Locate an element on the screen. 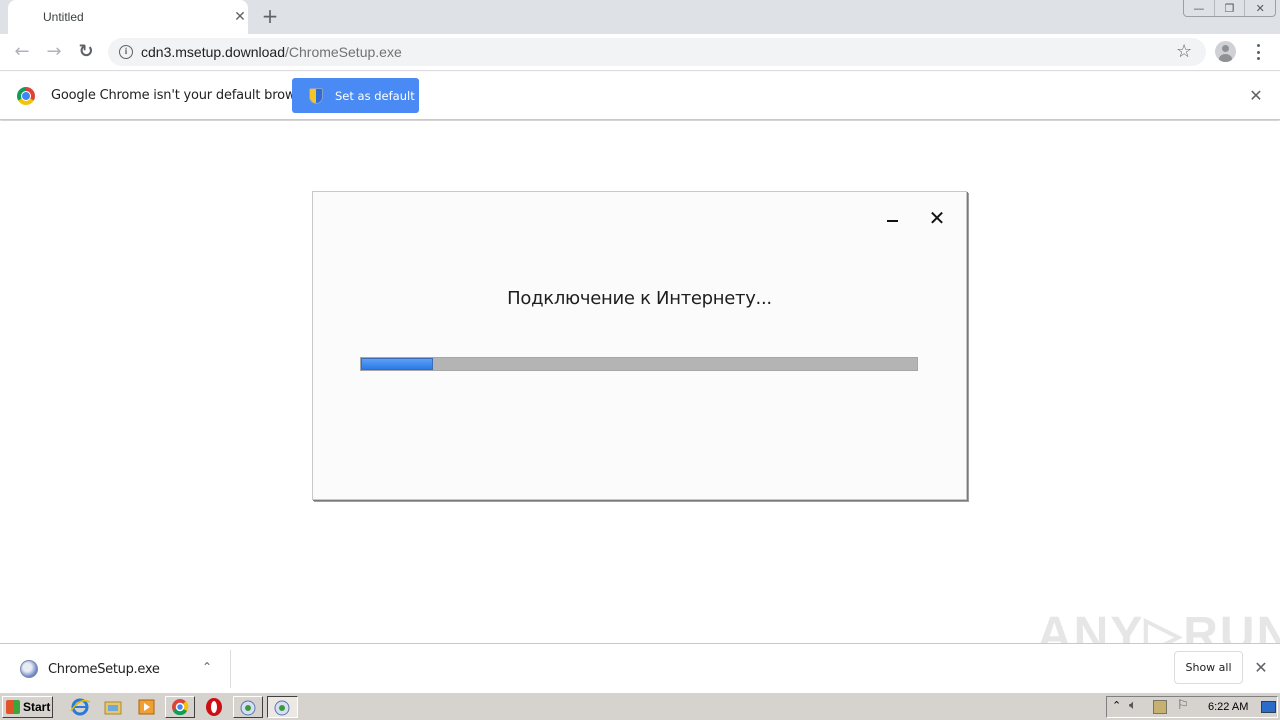  taskbar-clock: 6:22 AM is located at coordinates (1228, 707).